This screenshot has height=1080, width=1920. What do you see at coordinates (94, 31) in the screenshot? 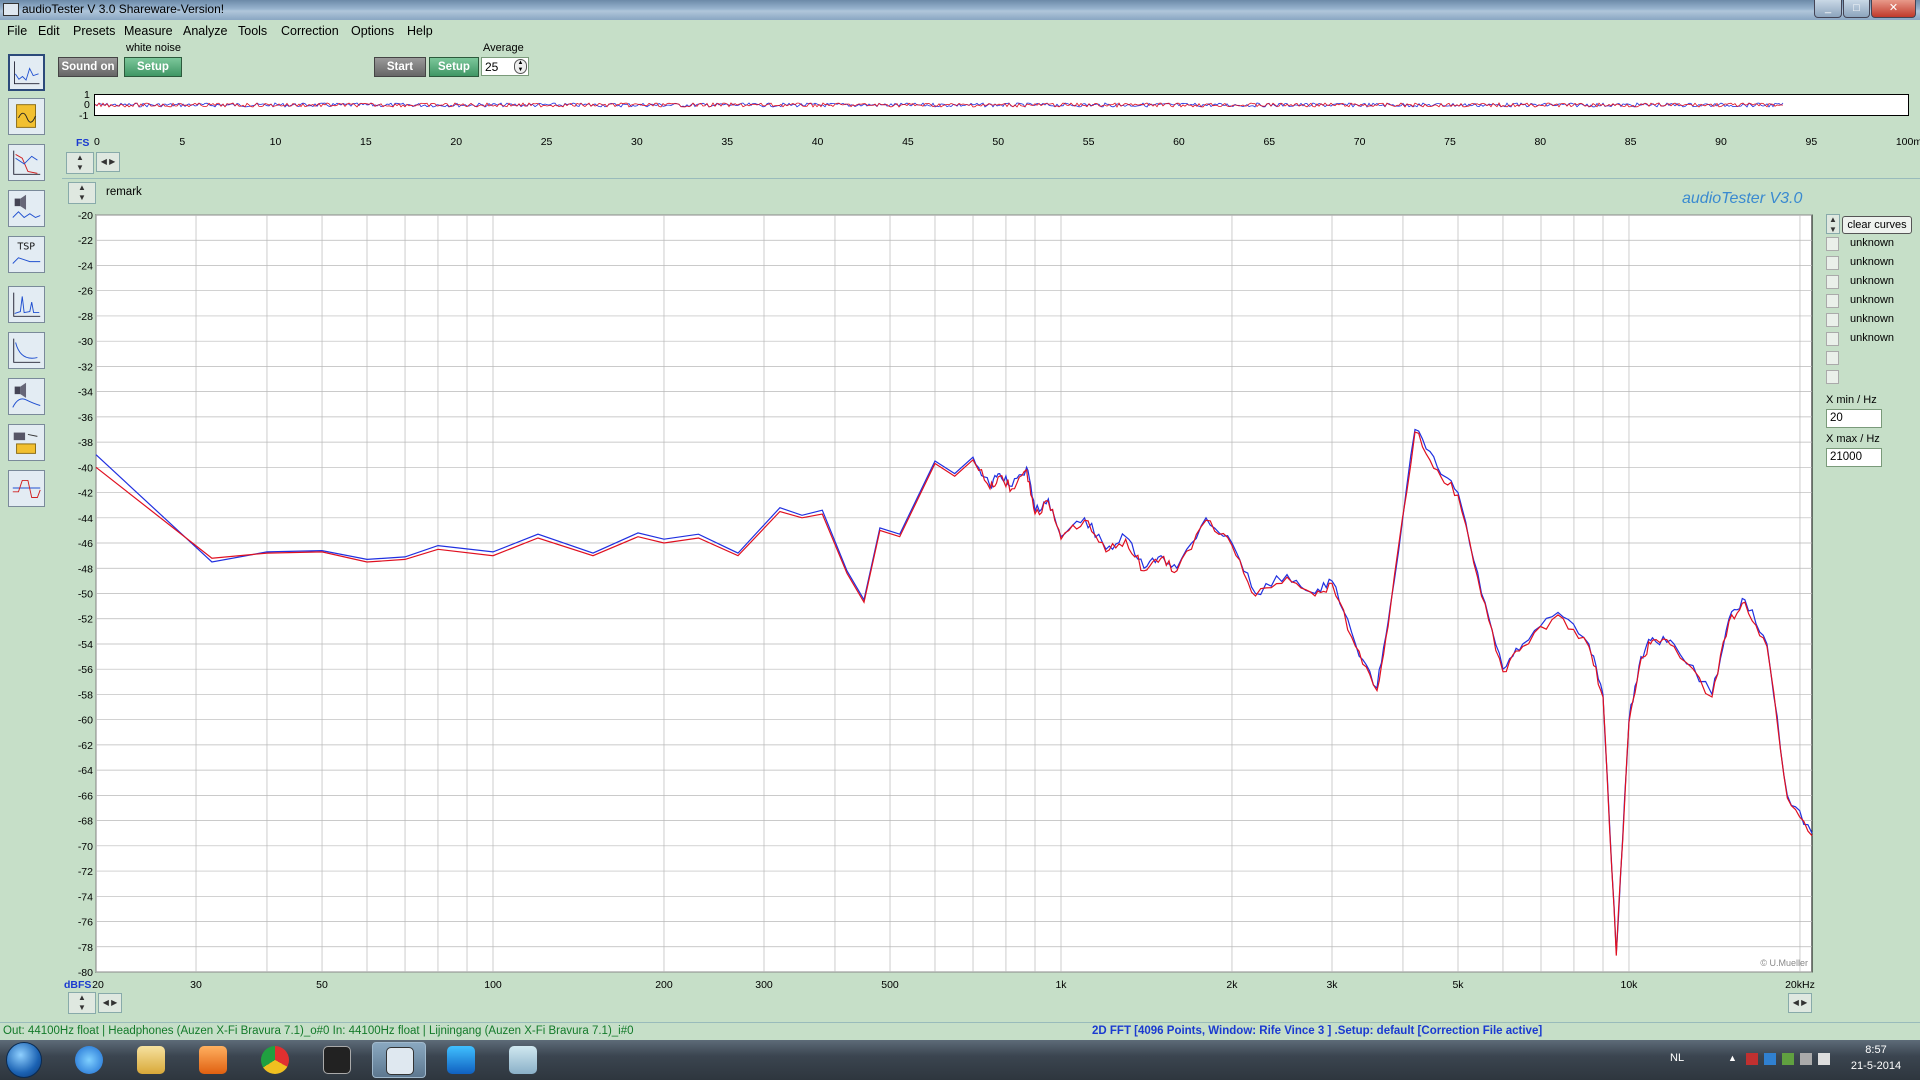
I see `menu-presets: Presets` at bounding box center [94, 31].